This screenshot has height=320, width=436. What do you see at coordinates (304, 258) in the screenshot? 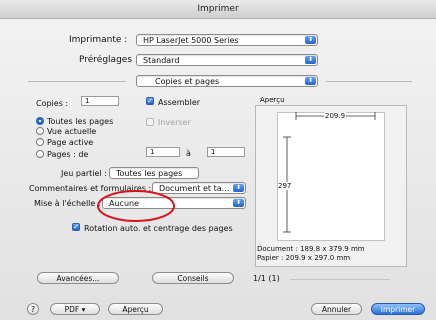
I see `preview-paper-size: Papier : 209.9 x 297.0 mm` at bounding box center [304, 258].